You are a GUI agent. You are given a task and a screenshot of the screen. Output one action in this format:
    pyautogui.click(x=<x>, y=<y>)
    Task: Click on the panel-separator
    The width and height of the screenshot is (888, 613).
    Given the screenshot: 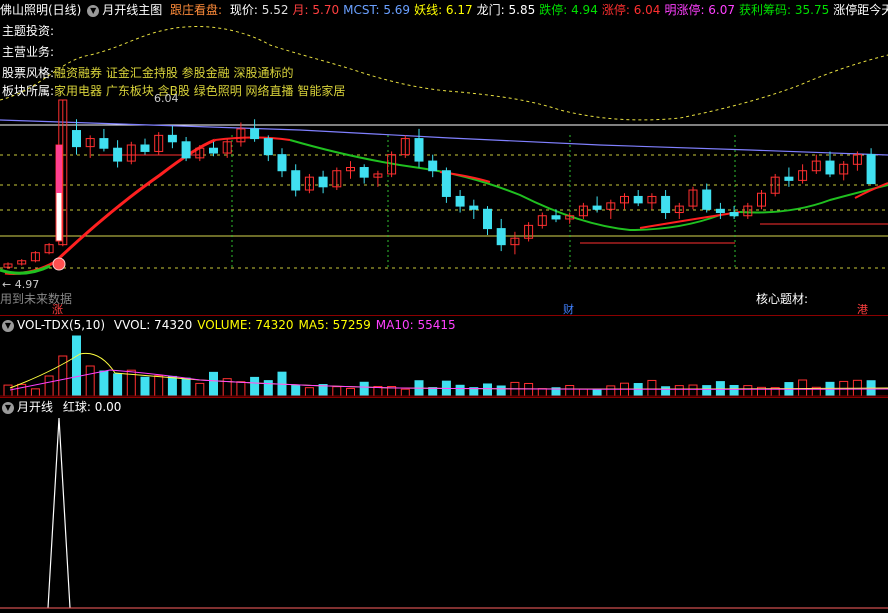 What is the action you would take?
    pyautogui.click(x=444, y=315)
    